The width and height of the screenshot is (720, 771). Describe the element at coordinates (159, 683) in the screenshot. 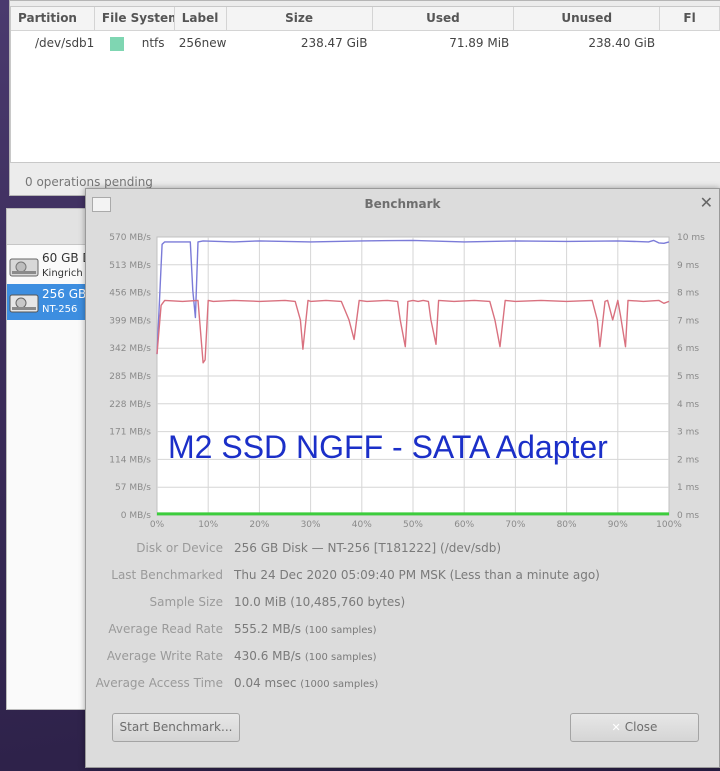

I see `info-key: Average Access Time` at that location.